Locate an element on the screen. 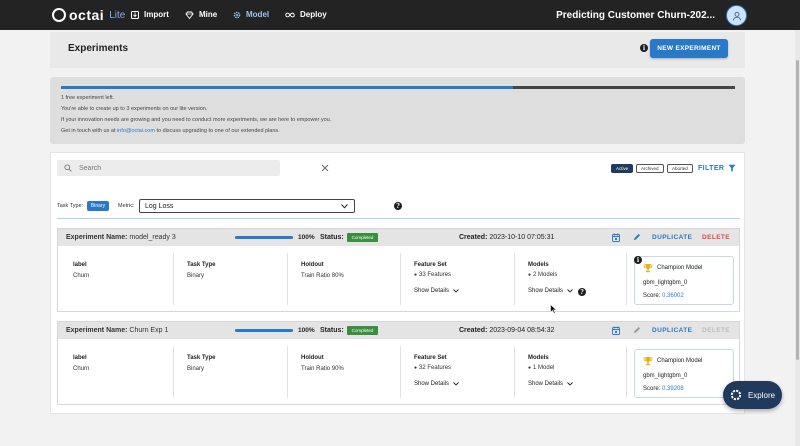 This screenshot has height=446, width=800. metric-select: Log Loss is located at coordinates (247, 206).